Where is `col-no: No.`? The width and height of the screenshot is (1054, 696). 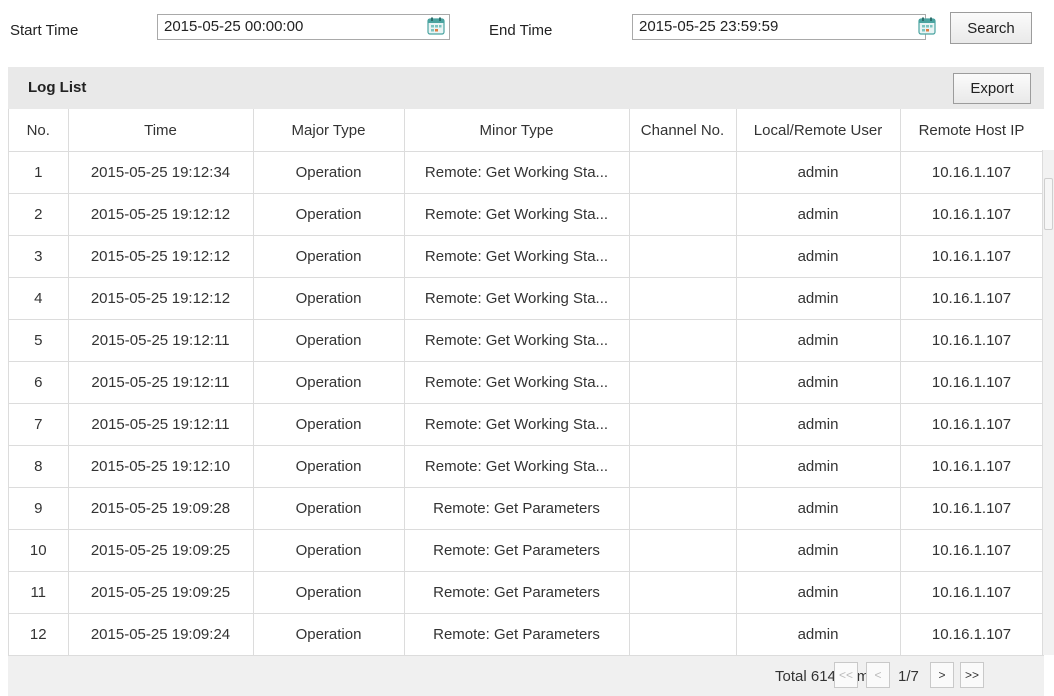 col-no: No. is located at coordinates (39, 130).